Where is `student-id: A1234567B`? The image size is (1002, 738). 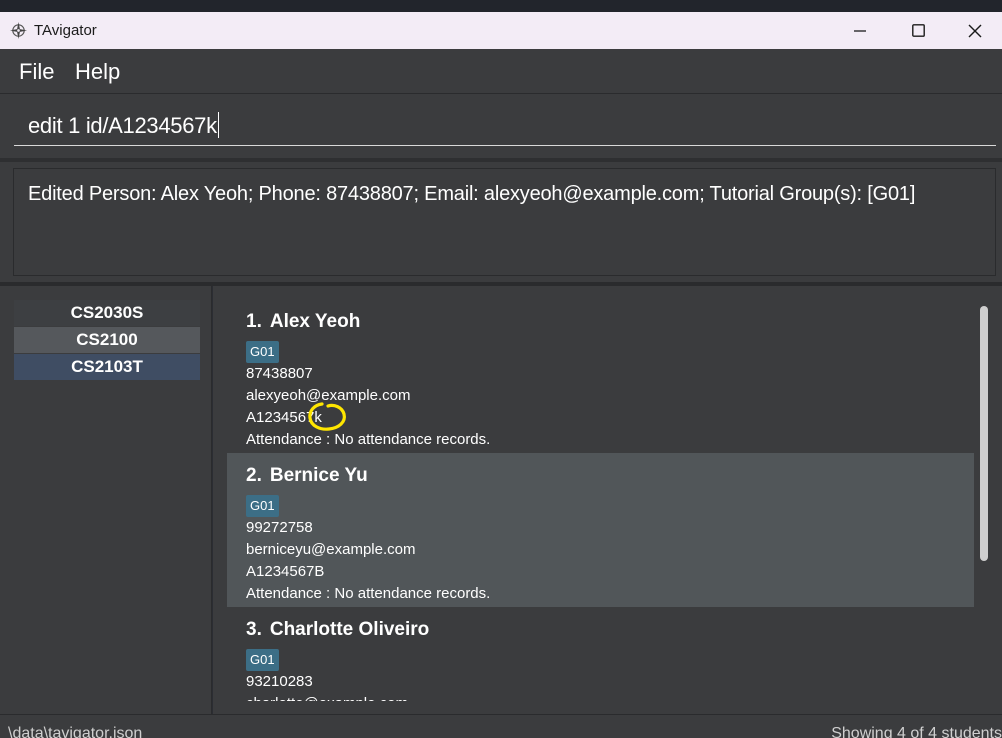 student-id: A1234567B is located at coordinates (285, 571).